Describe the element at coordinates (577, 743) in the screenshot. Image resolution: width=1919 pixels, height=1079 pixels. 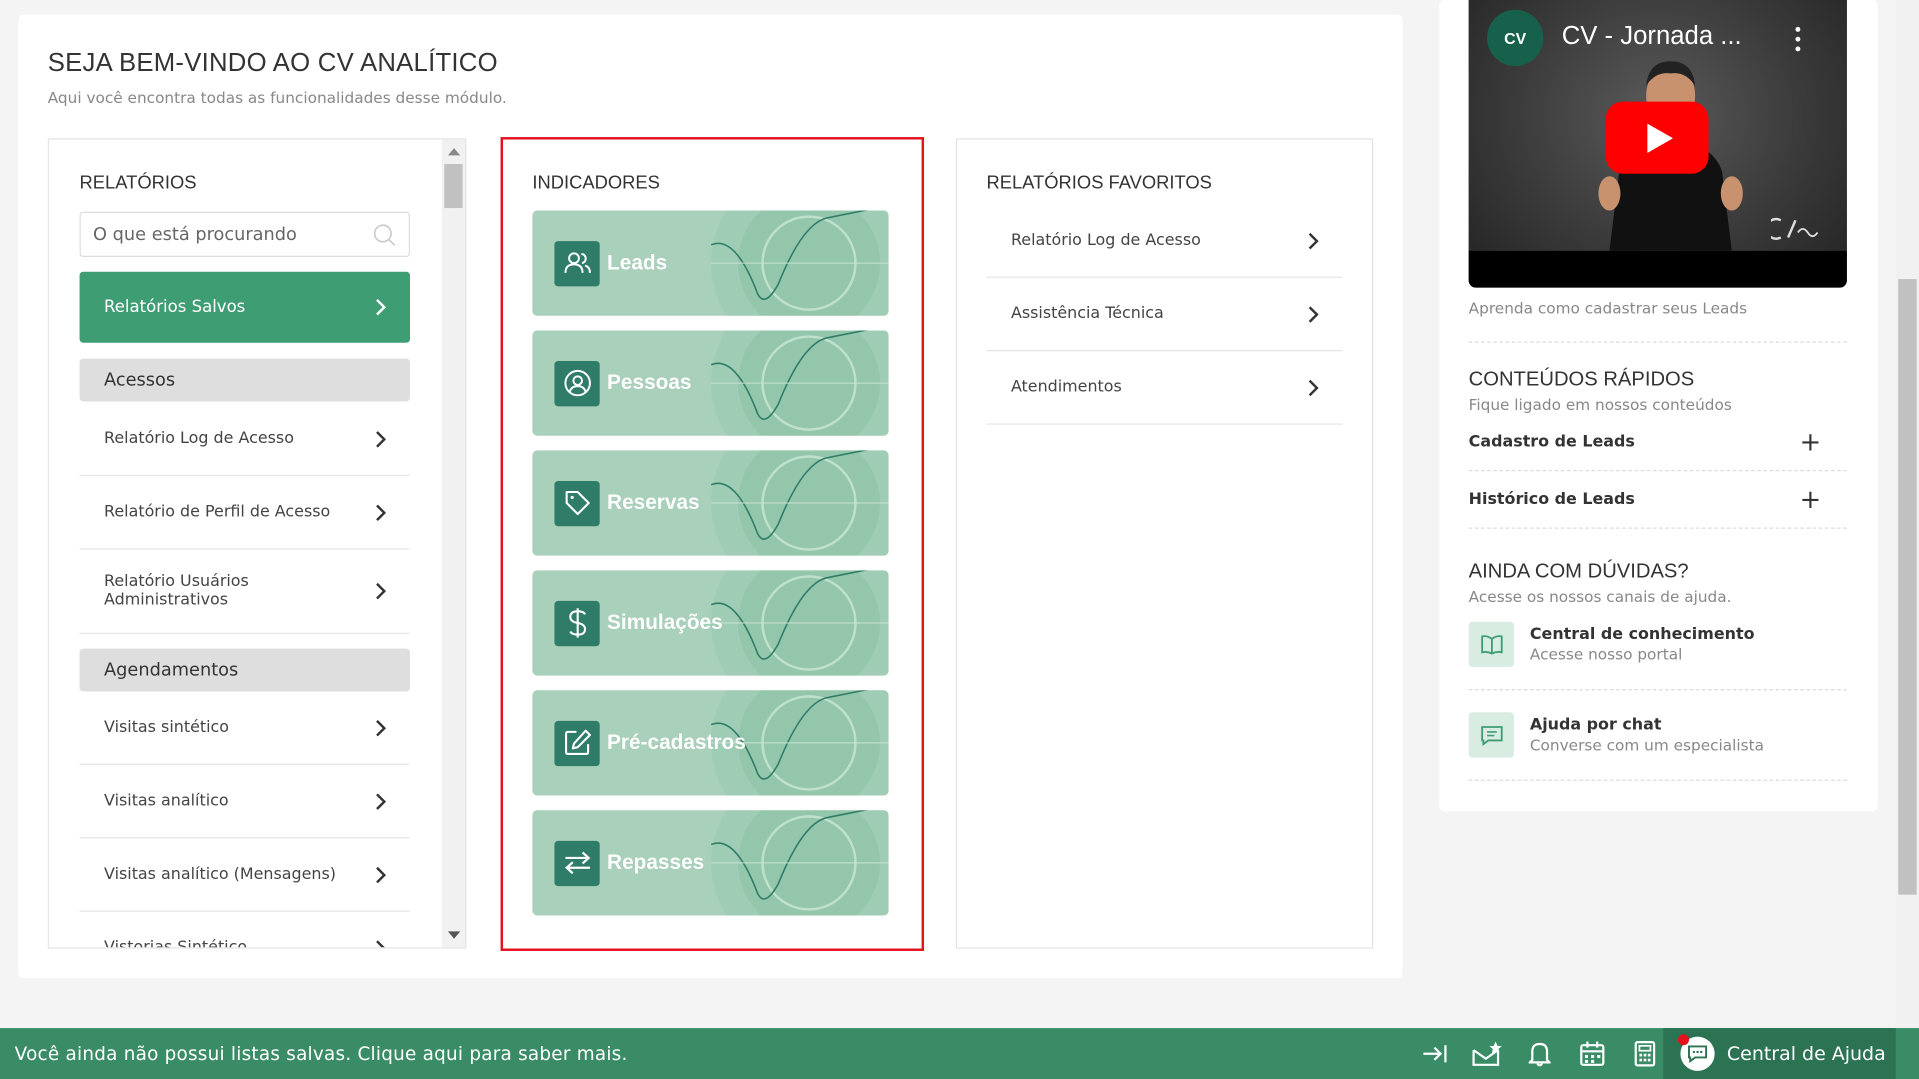
I see `edit-icon` at that location.